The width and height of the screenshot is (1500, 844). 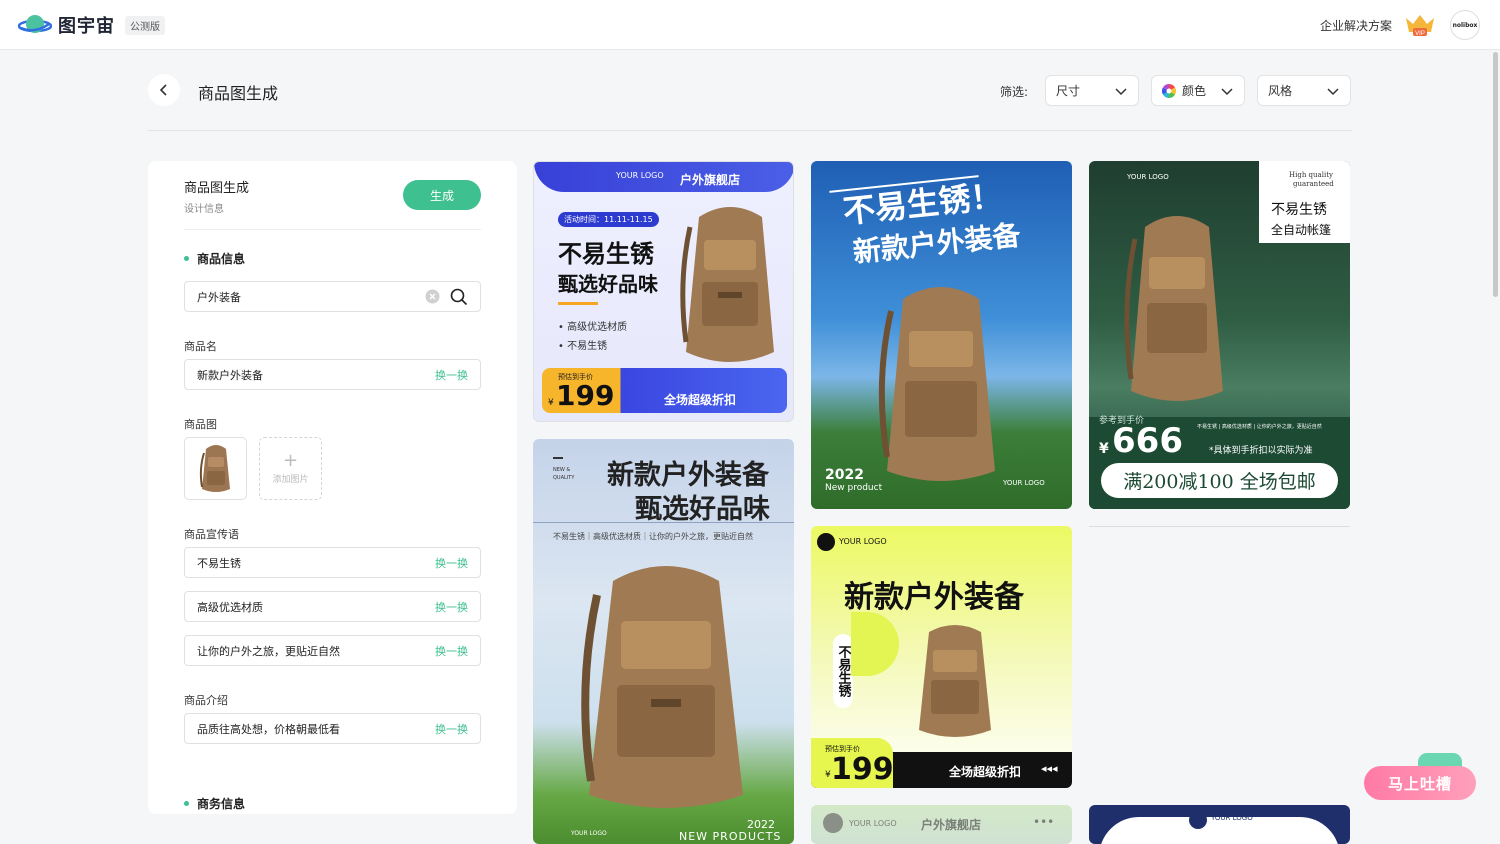 I want to click on result-card-7: YOUR LOGO, so click(x=1219, y=824).